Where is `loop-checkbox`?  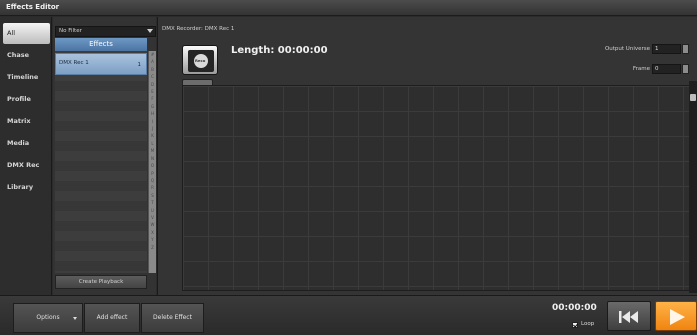
loop-checkbox is located at coordinates (575, 325).